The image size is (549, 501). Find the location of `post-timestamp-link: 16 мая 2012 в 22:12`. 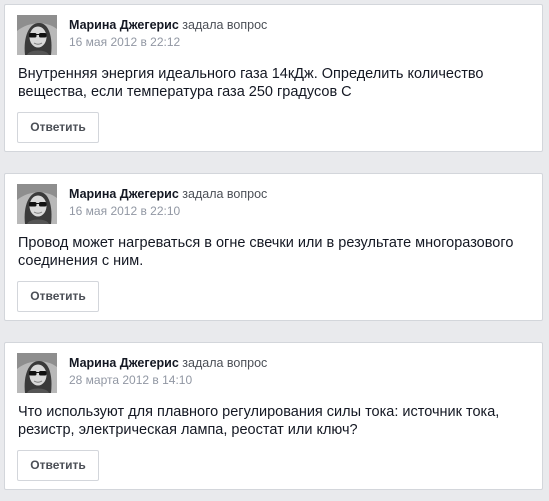

post-timestamp-link: 16 мая 2012 в 22:12 is located at coordinates (124, 42).